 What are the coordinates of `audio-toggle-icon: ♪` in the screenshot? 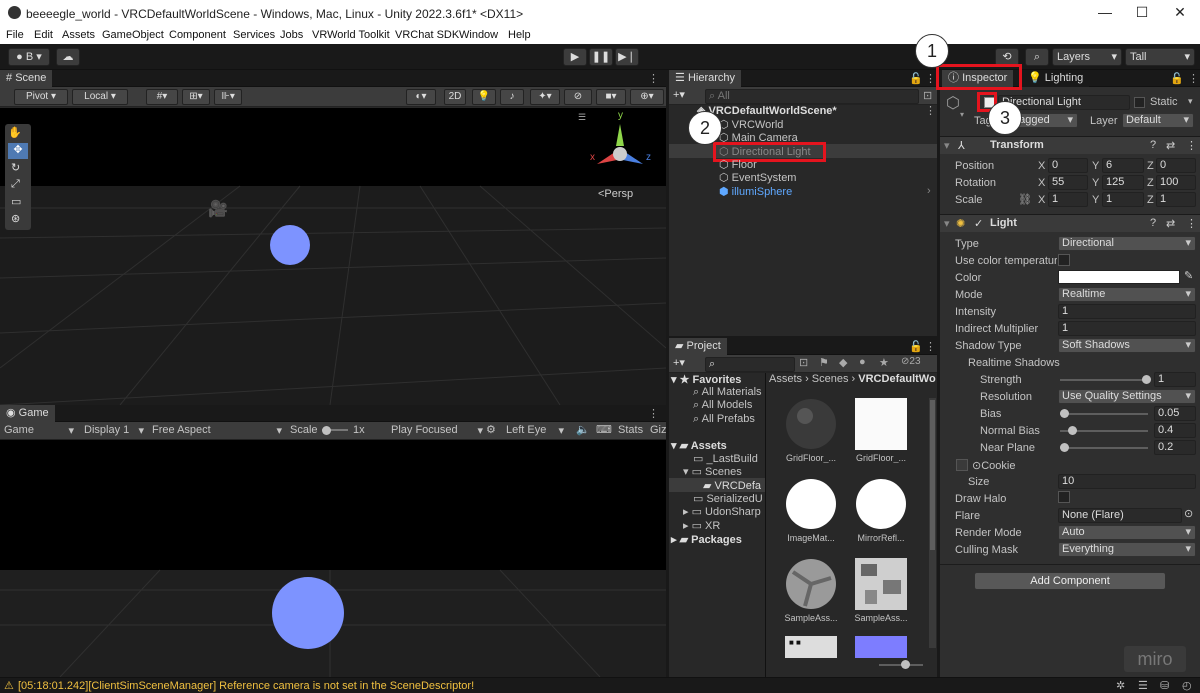 It's located at (512, 97).